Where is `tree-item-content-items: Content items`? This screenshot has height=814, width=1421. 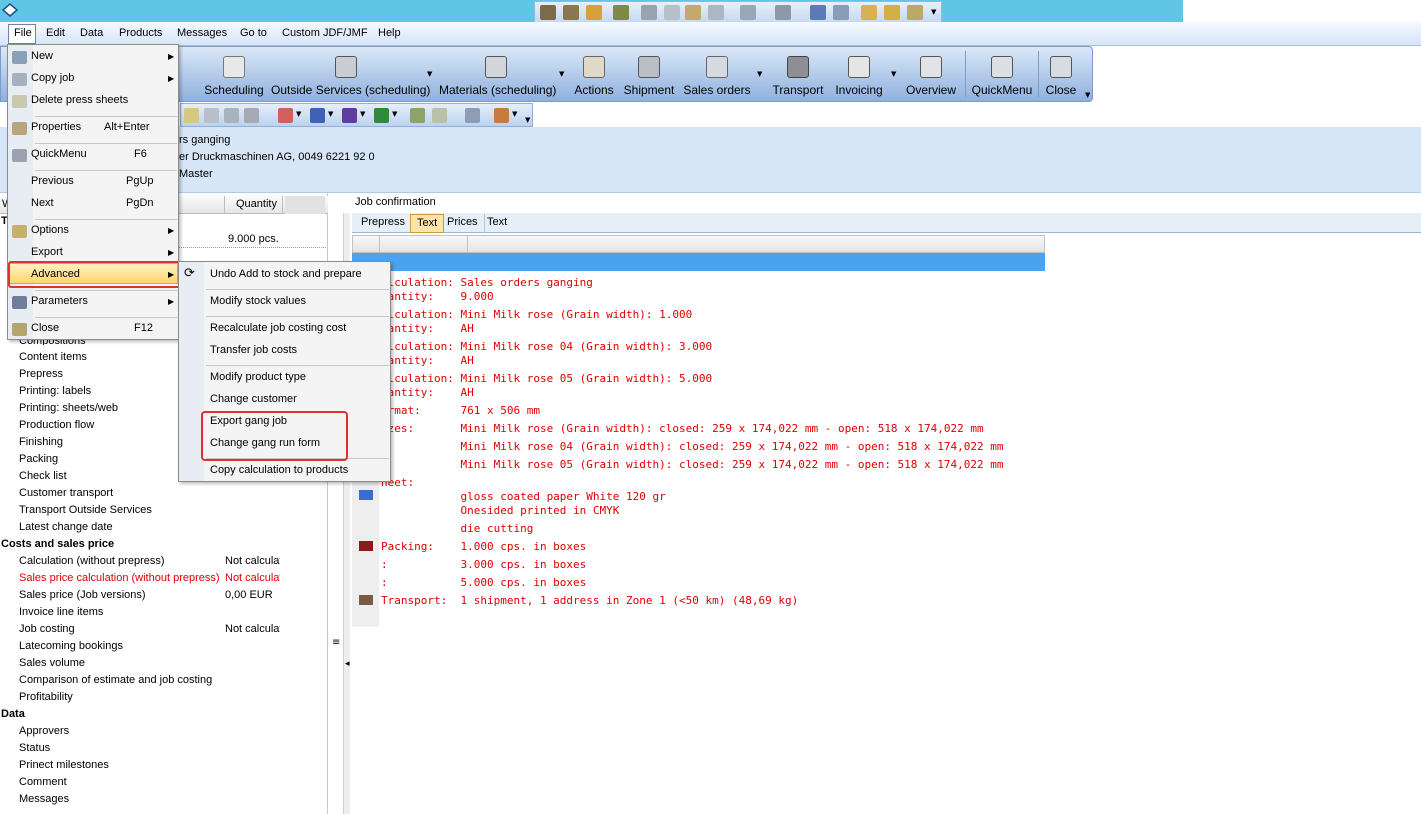
tree-item-content-items: Content items is located at coordinates (53, 357).